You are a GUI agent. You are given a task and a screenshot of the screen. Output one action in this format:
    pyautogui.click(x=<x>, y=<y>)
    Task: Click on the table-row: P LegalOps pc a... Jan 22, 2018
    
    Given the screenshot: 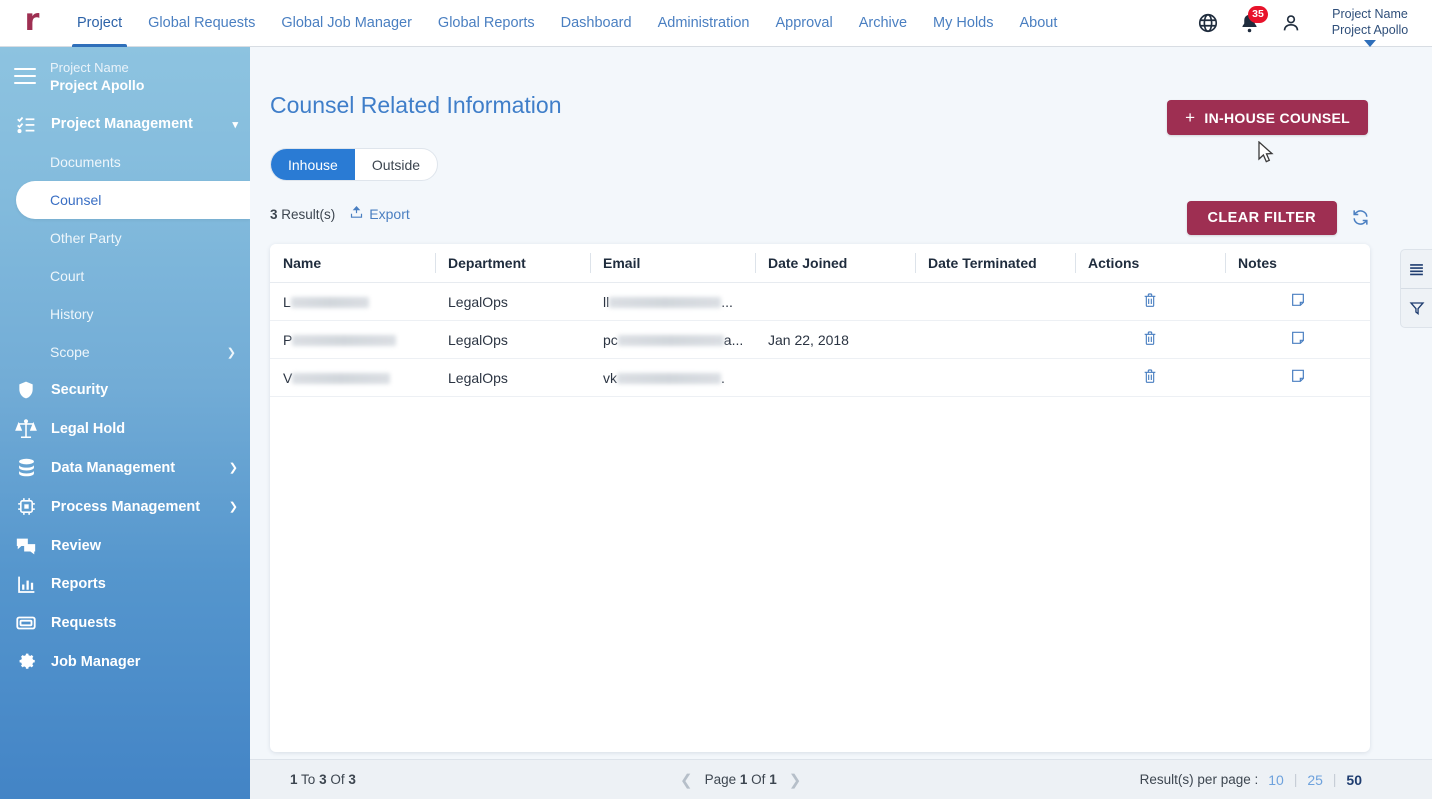 What is the action you would take?
    pyautogui.click(x=820, y=339)
    